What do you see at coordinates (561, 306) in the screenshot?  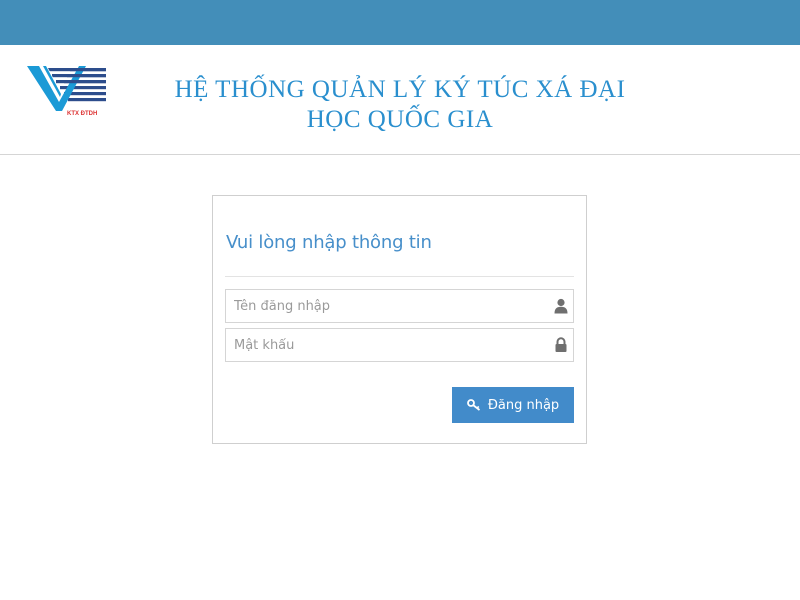 I see `user-icon` at bounding box center [561, 306].